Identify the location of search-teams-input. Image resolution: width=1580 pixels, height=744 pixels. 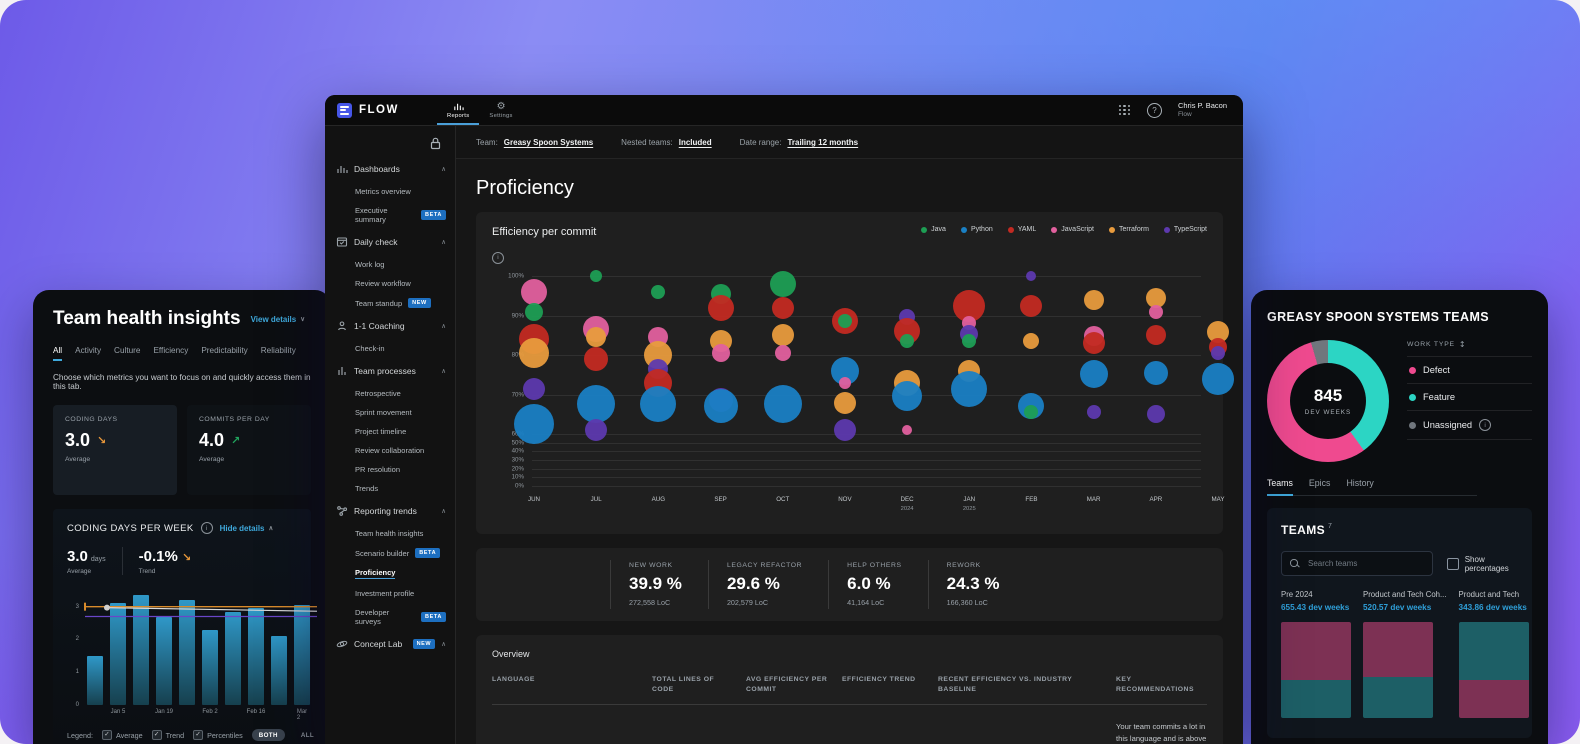
(1365, 563).